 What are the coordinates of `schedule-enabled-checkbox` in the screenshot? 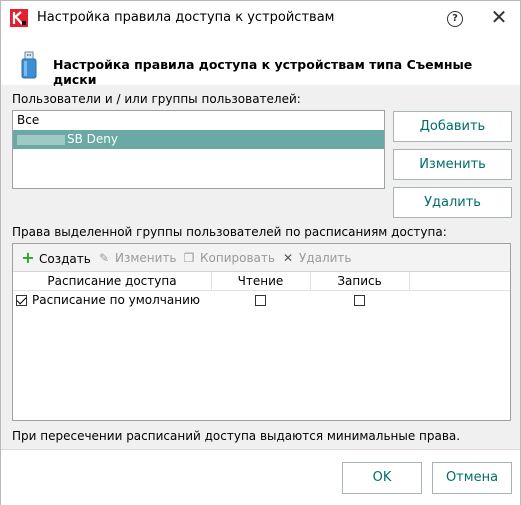 It's located at (21, 300).